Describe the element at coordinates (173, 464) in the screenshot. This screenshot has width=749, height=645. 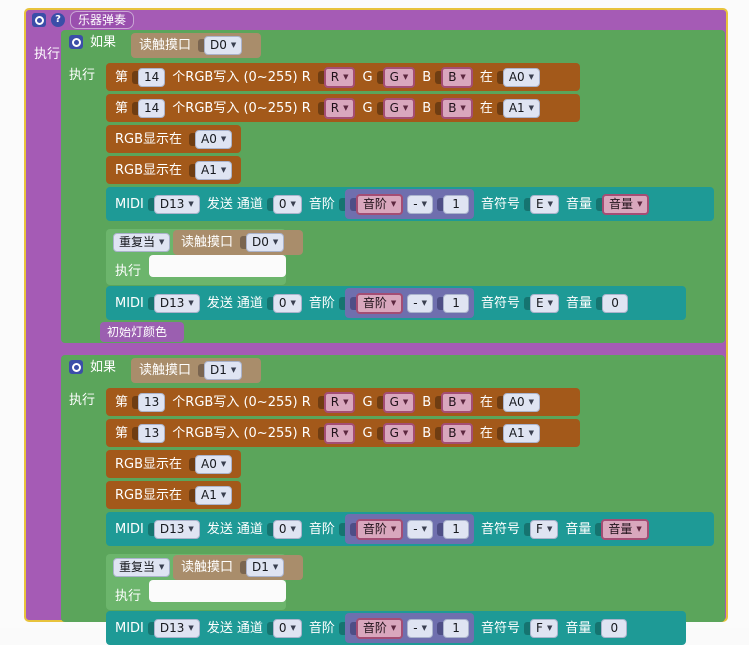
I see `rgb-show-block-3: RGB显示在 A0 ▼` at that location.